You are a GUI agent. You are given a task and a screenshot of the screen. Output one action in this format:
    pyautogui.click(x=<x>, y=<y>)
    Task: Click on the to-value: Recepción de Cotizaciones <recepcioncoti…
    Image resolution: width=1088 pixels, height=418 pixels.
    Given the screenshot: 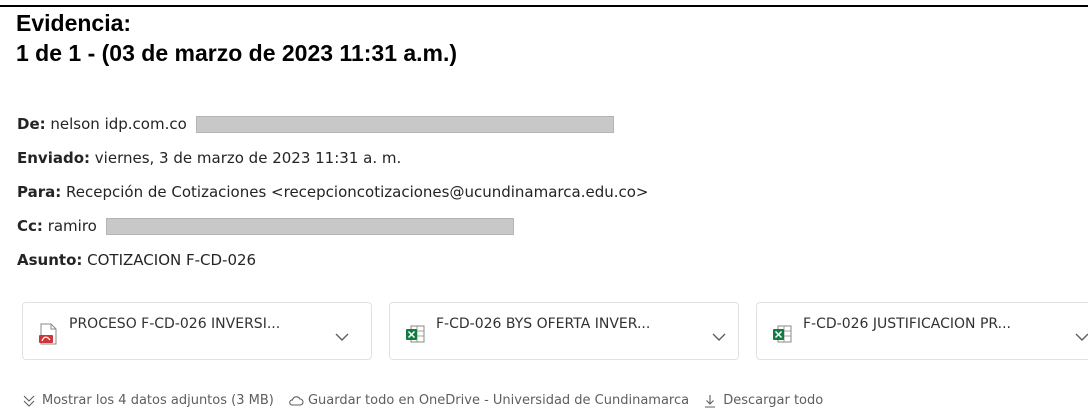 What is the action you would take?
    pyautogui.click(x=357, y=192)
    